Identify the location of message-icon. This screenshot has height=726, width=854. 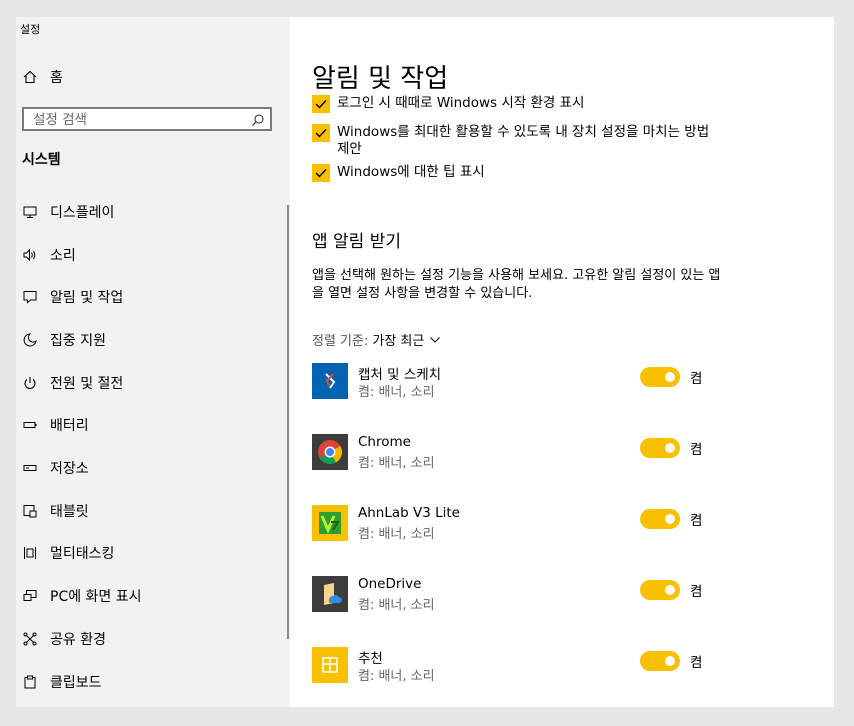
(30, 297).